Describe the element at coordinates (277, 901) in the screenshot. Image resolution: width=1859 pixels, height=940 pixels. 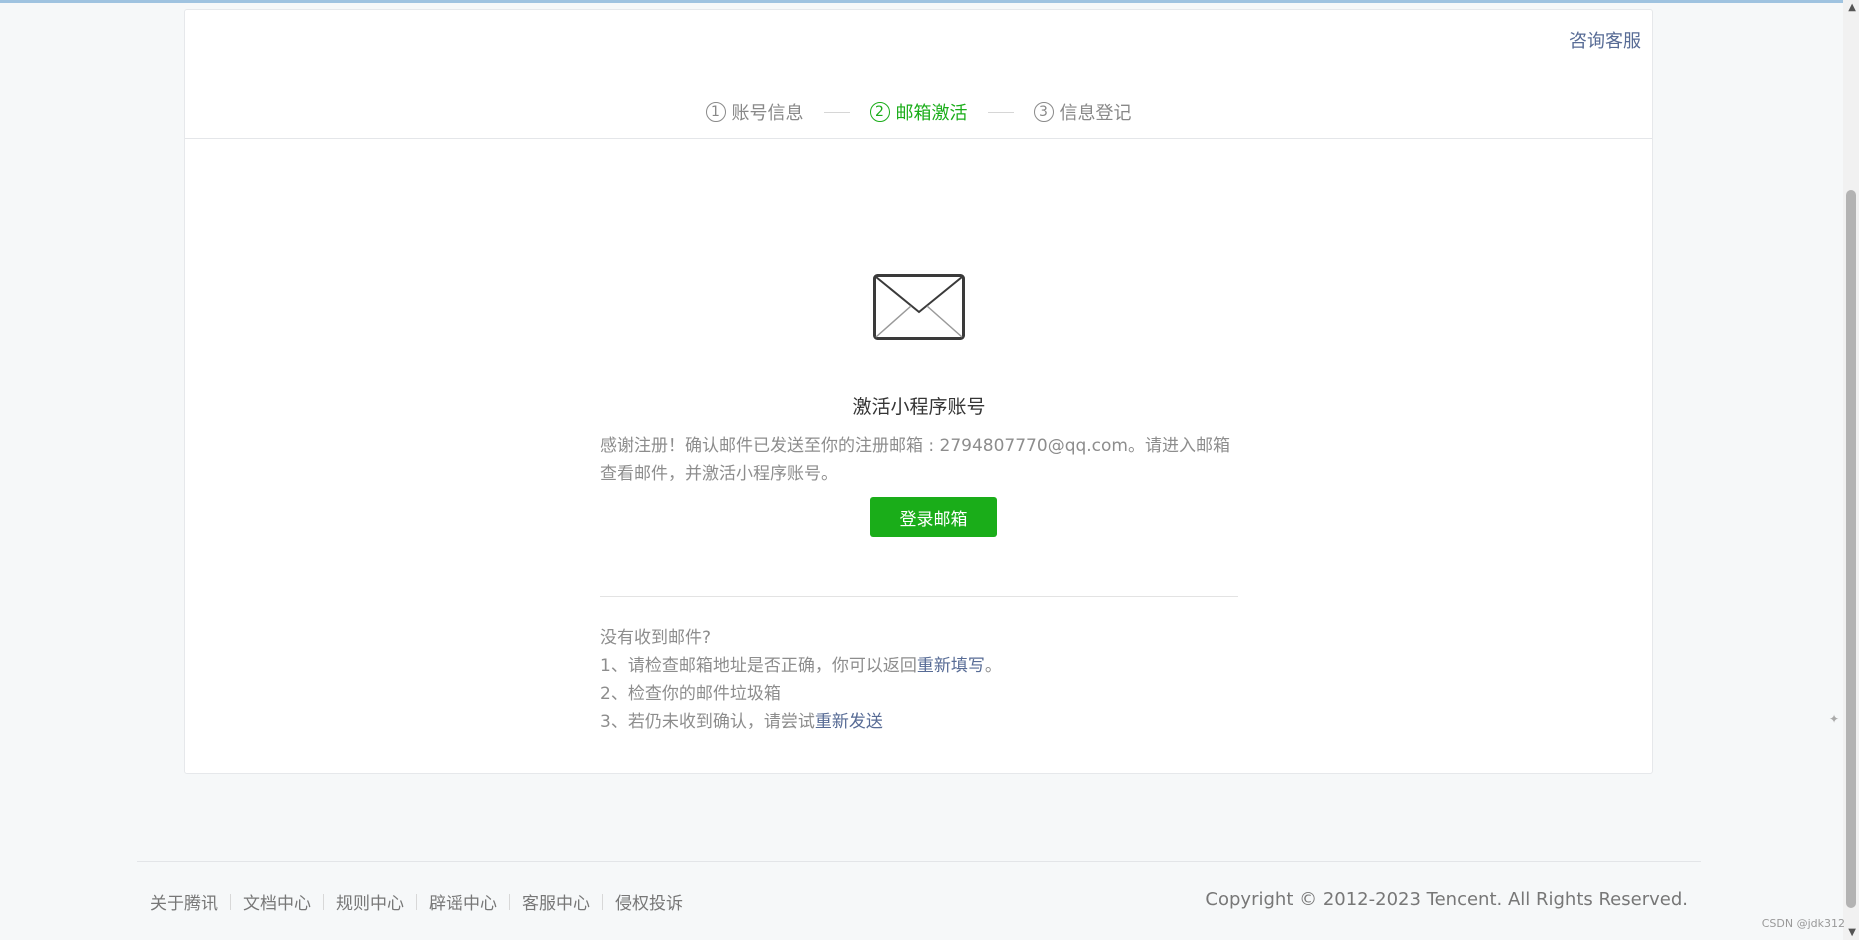
I see `footer-link-docs: 文档中心` at that location.